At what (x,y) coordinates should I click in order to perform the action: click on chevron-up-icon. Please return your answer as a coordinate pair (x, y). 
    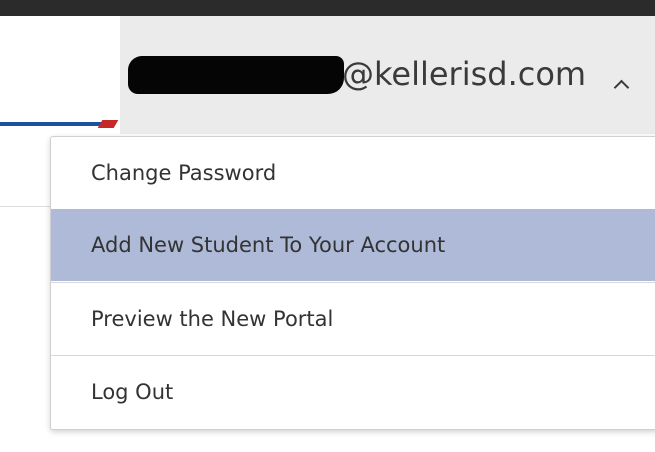
    Looking at the image, I should click on (621, 87).